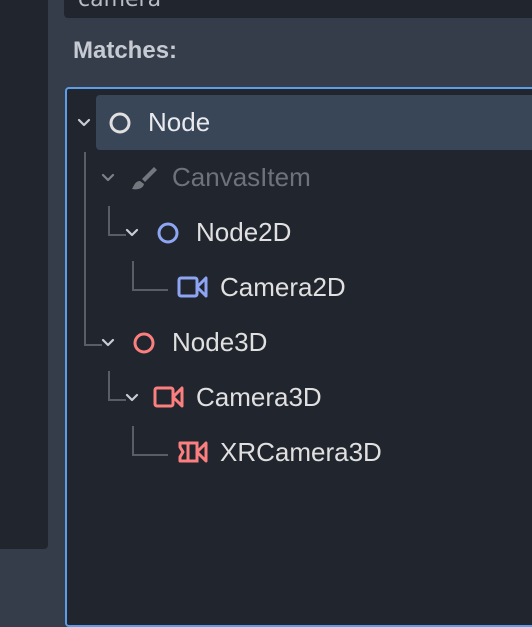  I want to click on brush-icon, so click(144, 178).